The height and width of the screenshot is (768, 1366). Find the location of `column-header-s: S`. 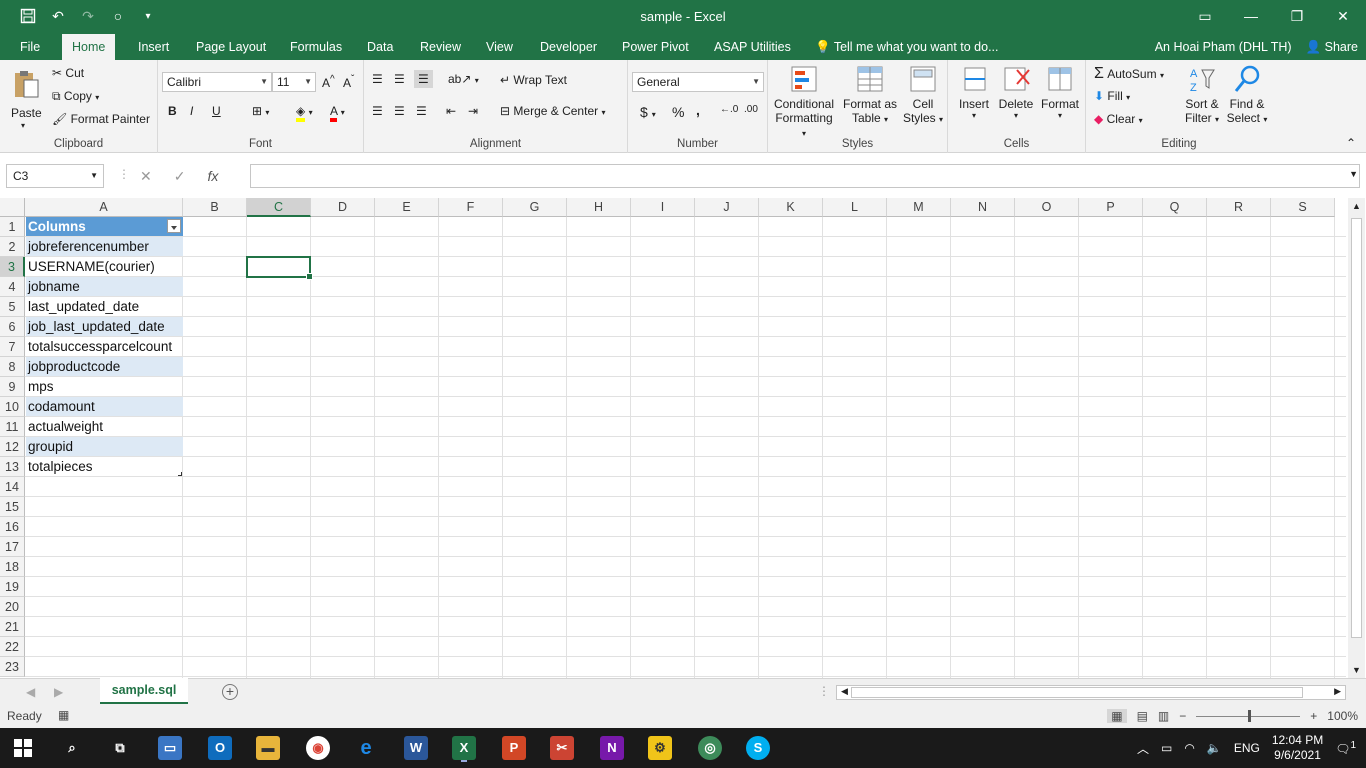

column-header-s: S is located at coordinates (1303, 207).